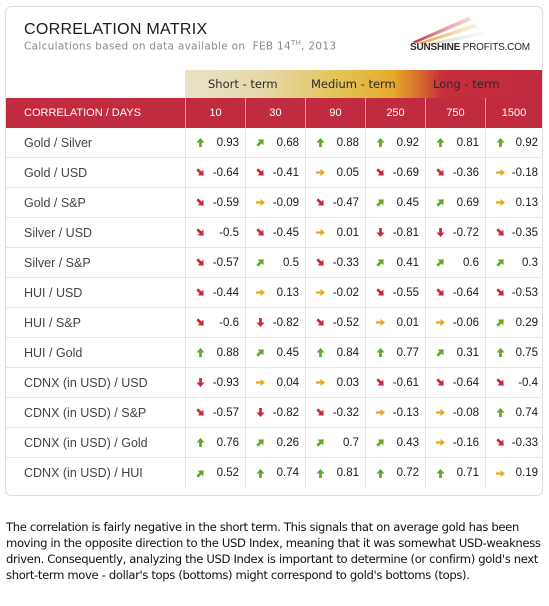  I want to click on correlation-value: -0.93, so click(225, 382).